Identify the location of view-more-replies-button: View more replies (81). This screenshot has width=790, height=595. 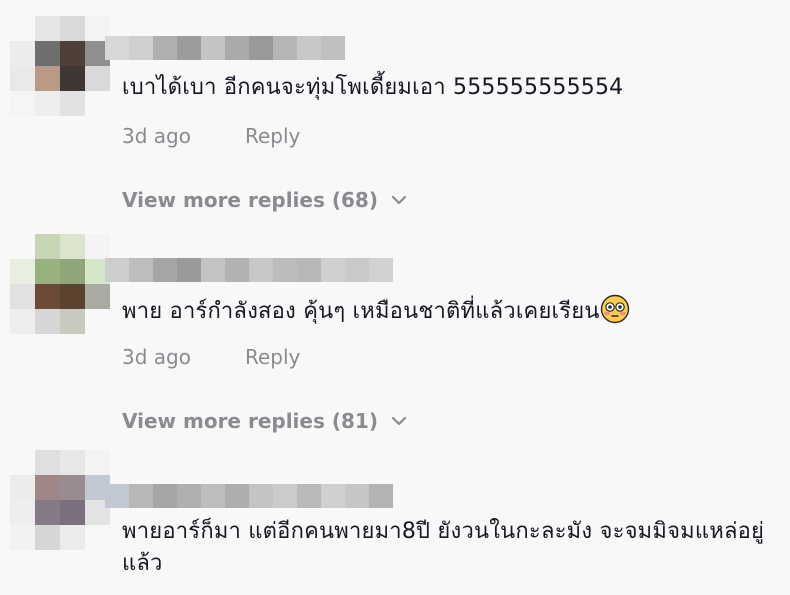
(265, 421).